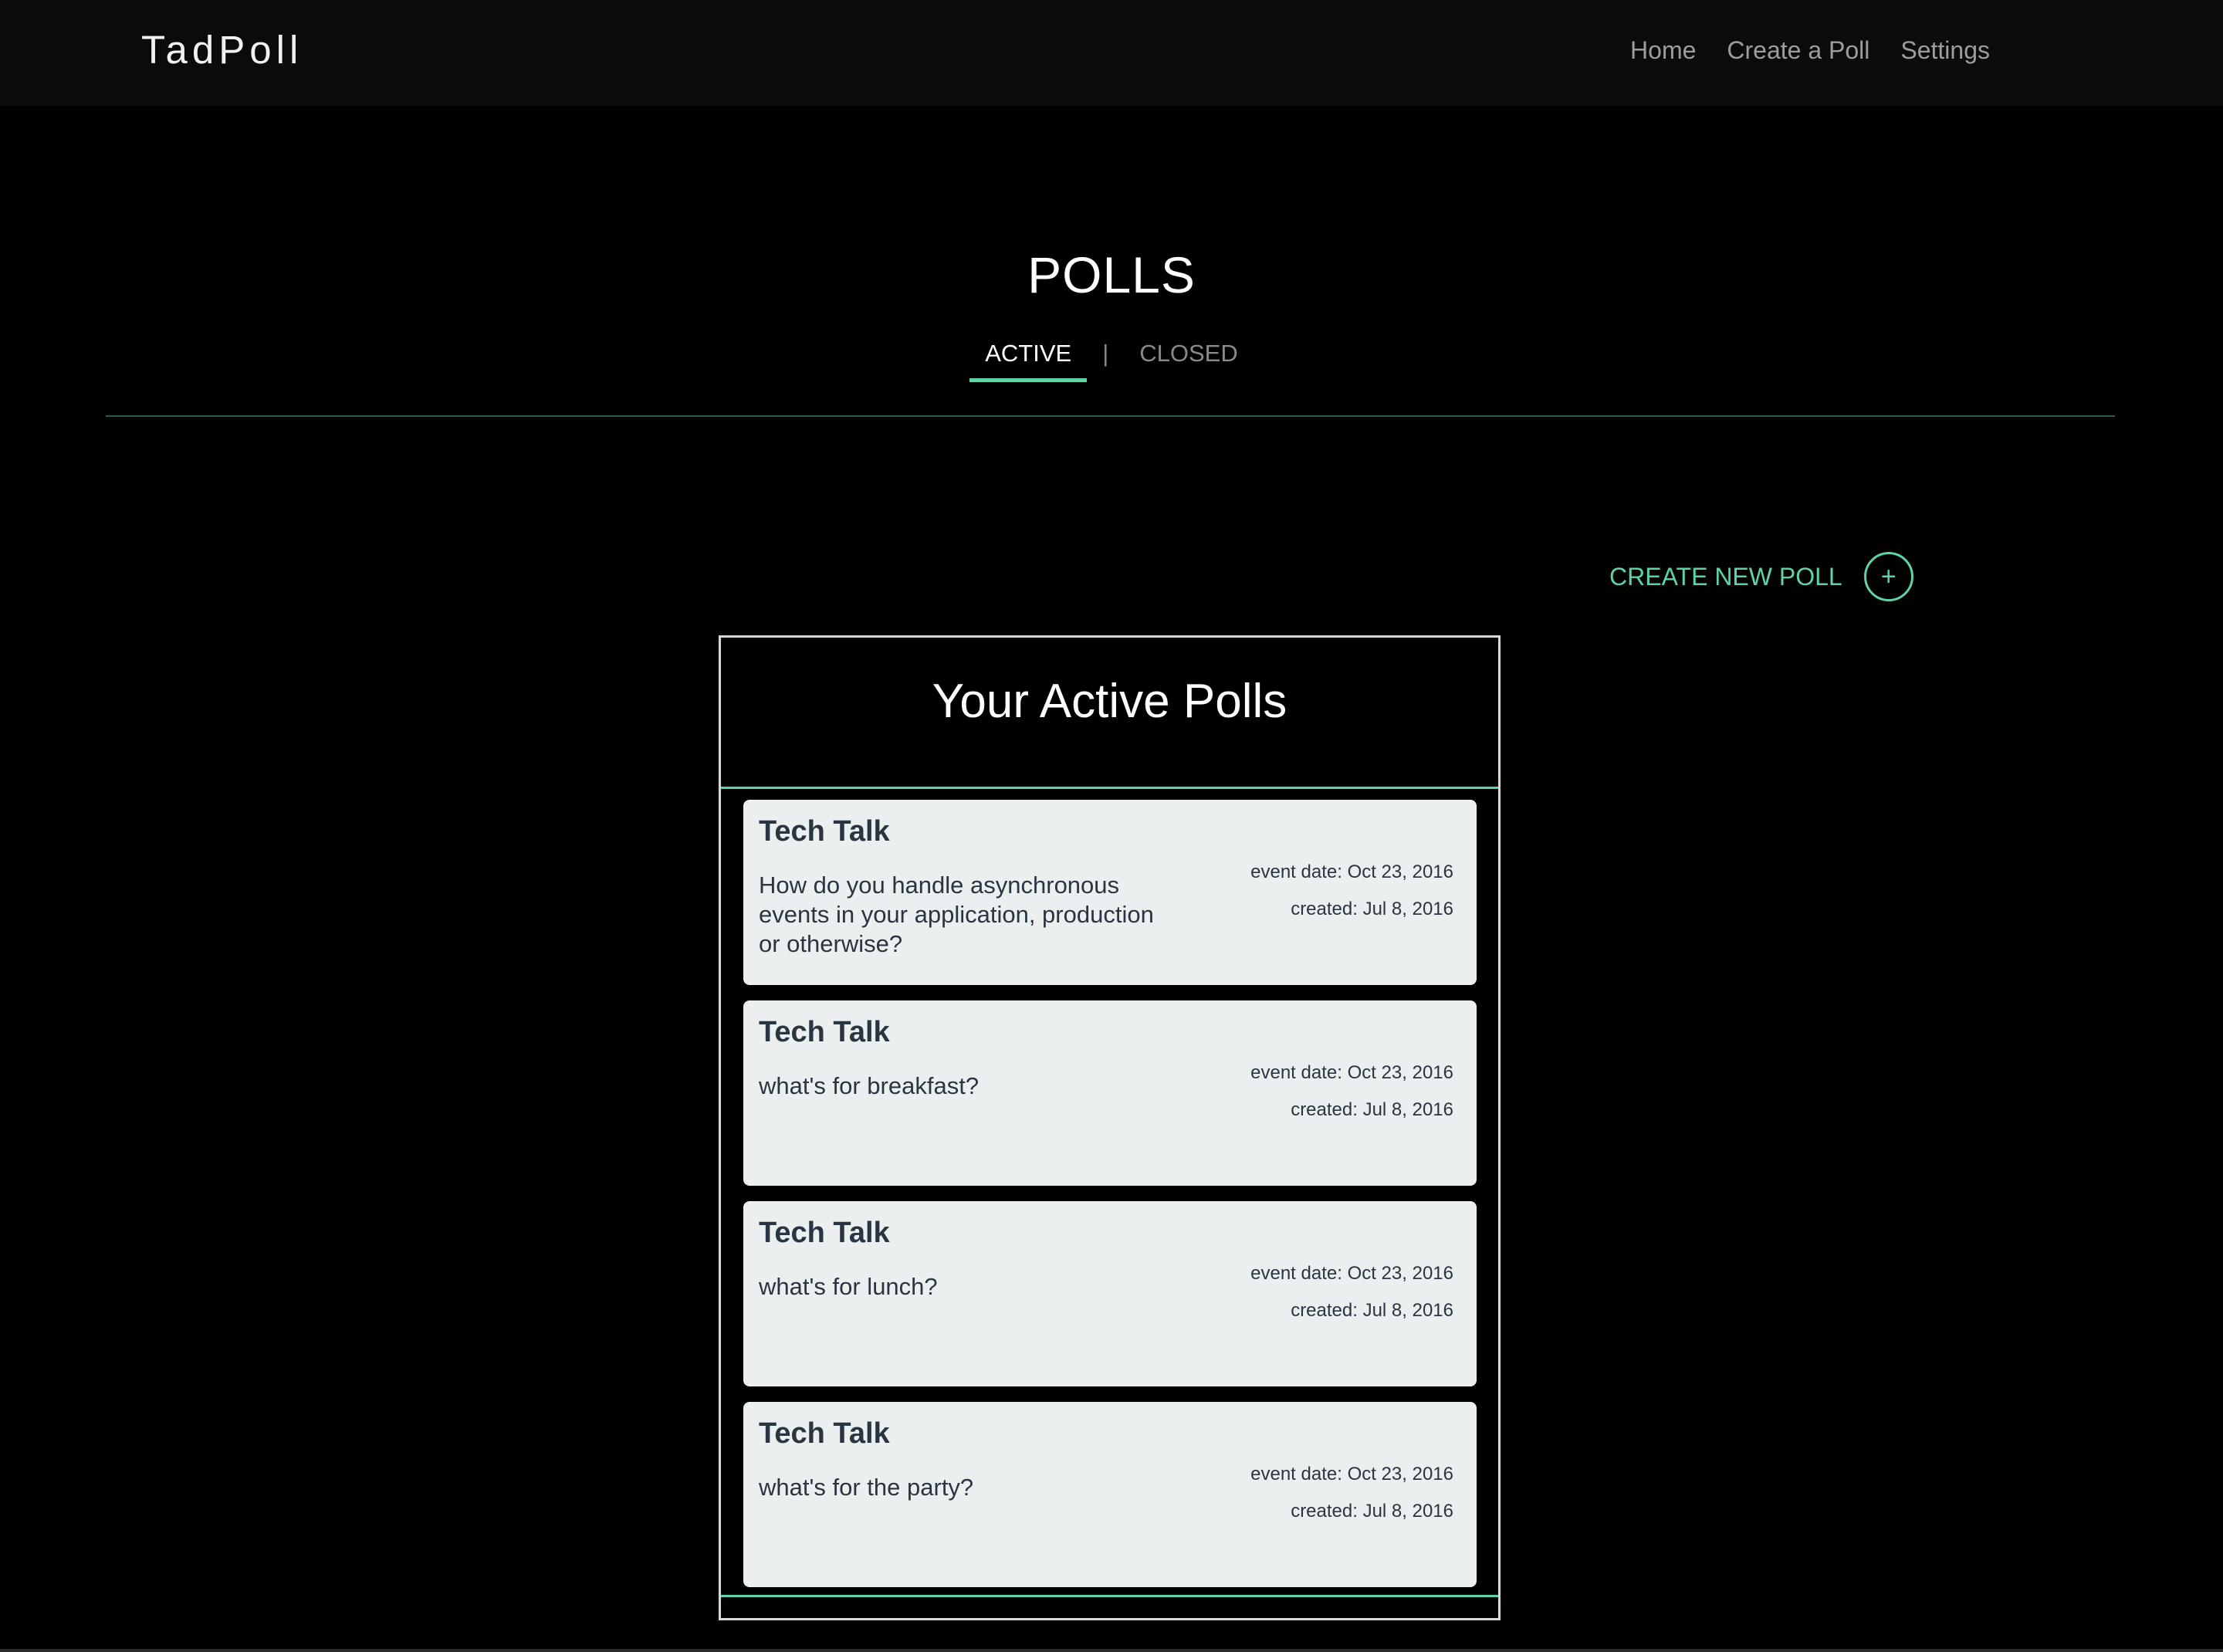 The image size is (2223, 1652). What do you see at coordinates (848, 1286) in the screenshot?
I see `poll-question: what's for lunch?` at bounding box center [848, 1286].